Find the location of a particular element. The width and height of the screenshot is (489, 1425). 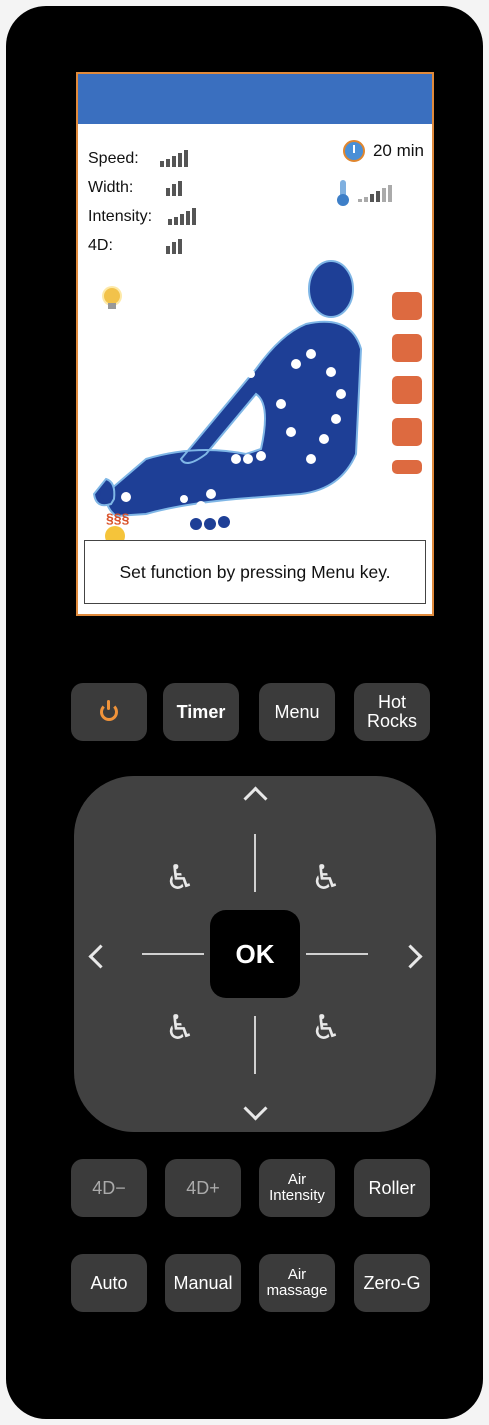

divider-bottom is located at coordinates (255, 1045).